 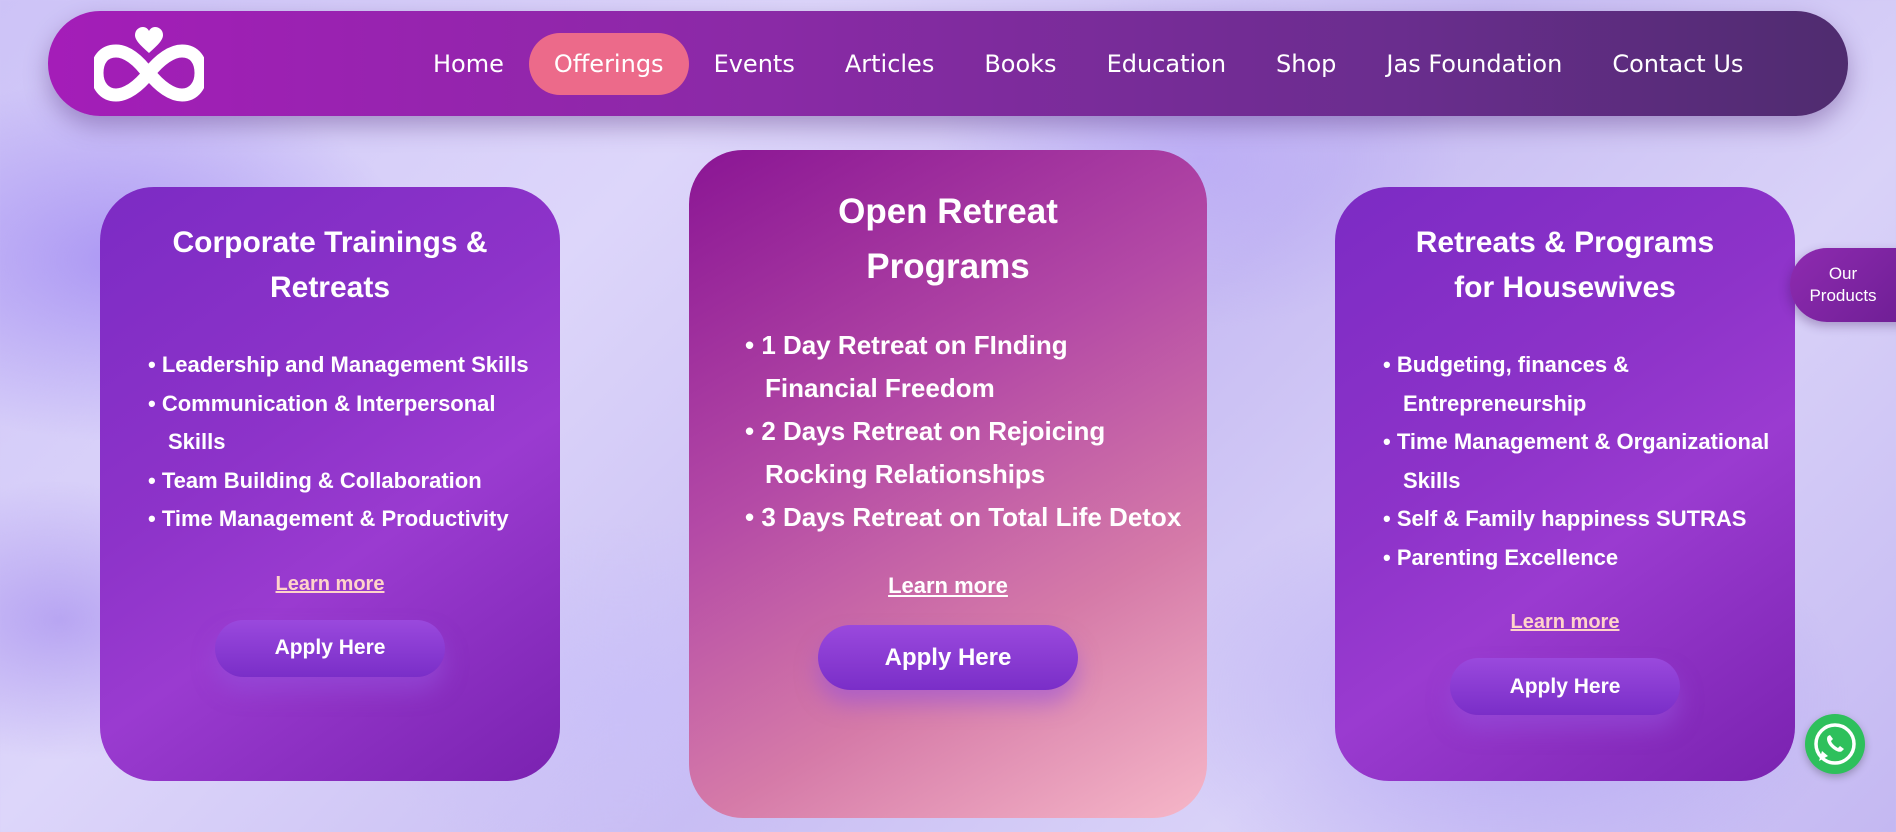 I want to click on list-item: Team Building & Collaboration, so click(x=344, y=481).